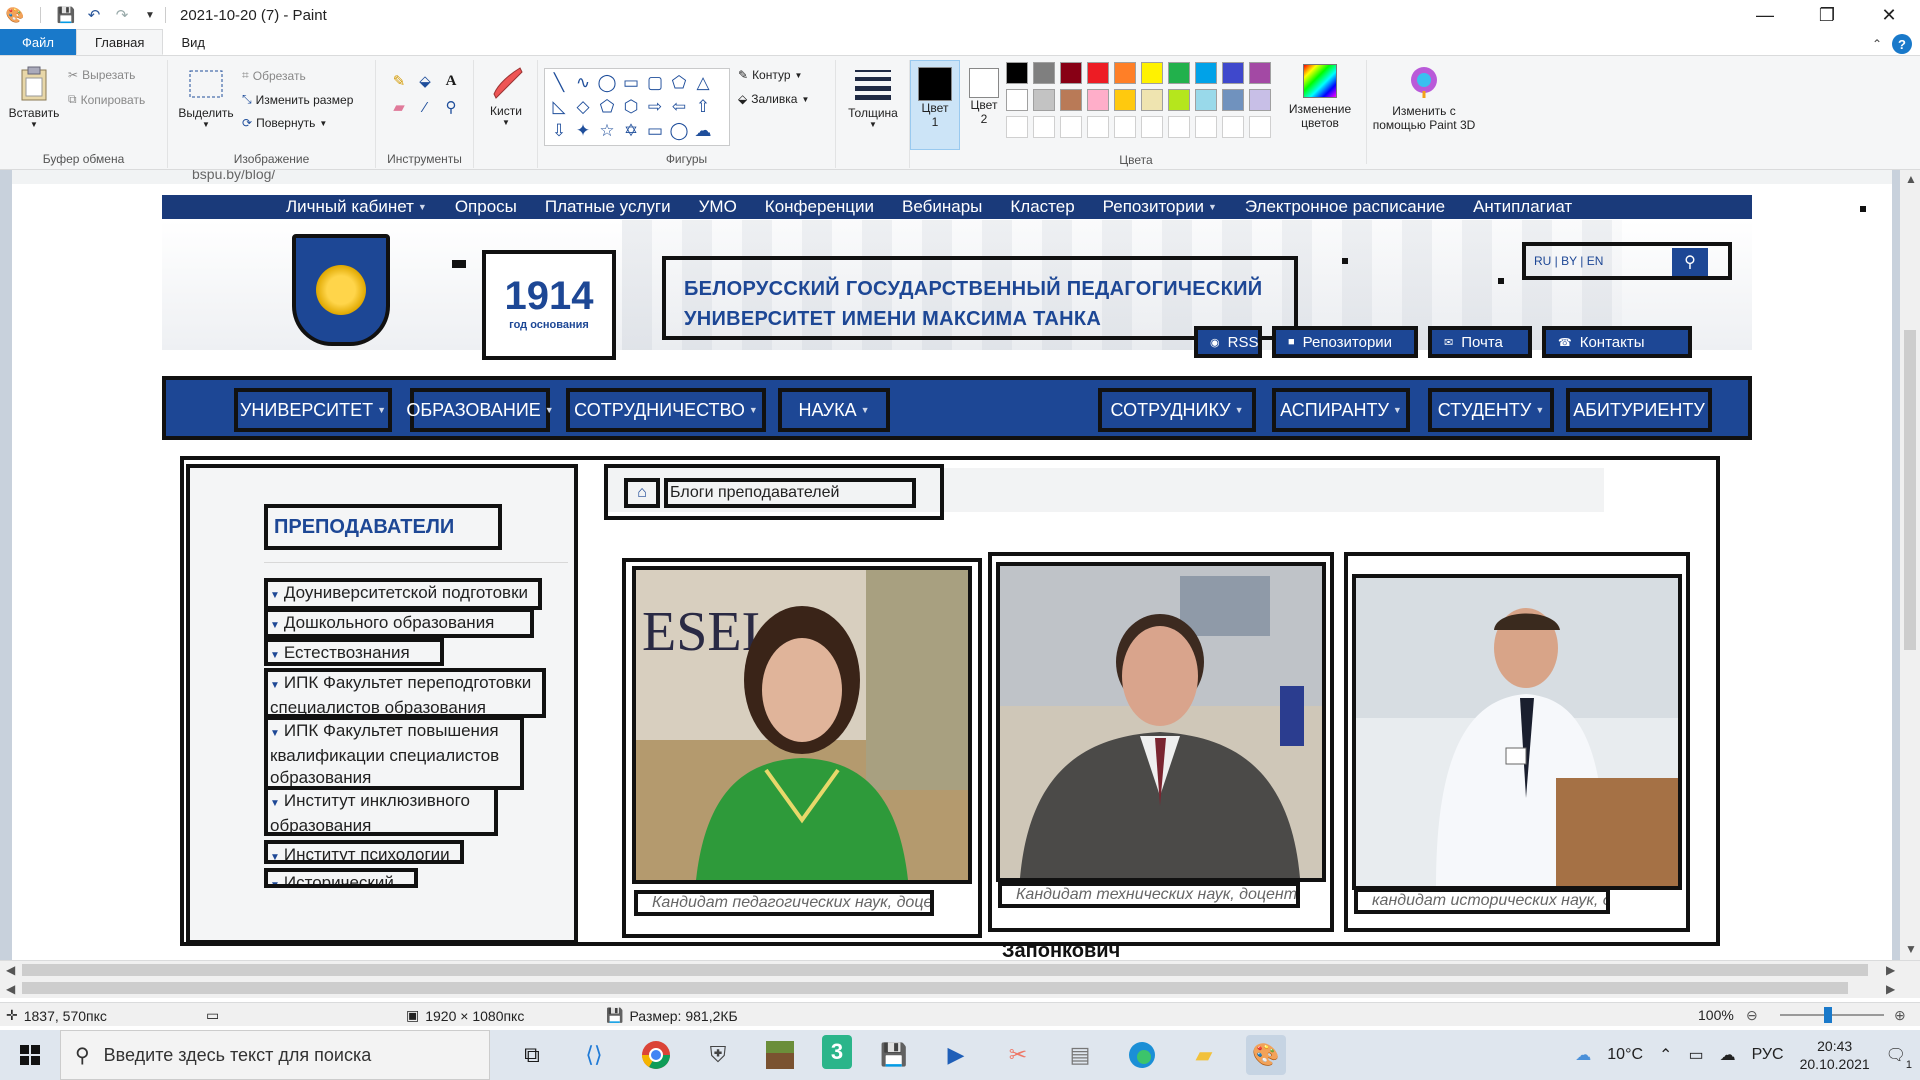 The width and height of the screenshot is (1920, 1080). I want to click on zoom-slider-track, so click(1832, 1015).